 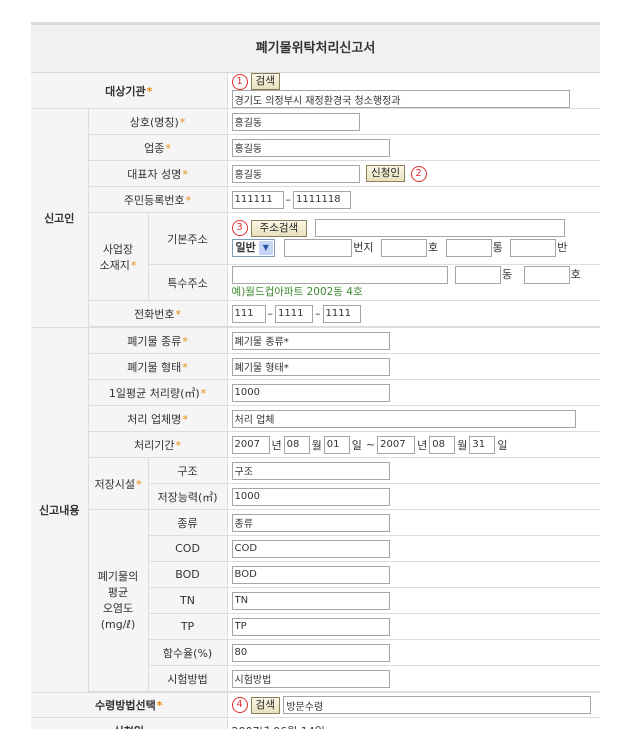 I want to click on rrn-back-input, so click(x=322, y=200).